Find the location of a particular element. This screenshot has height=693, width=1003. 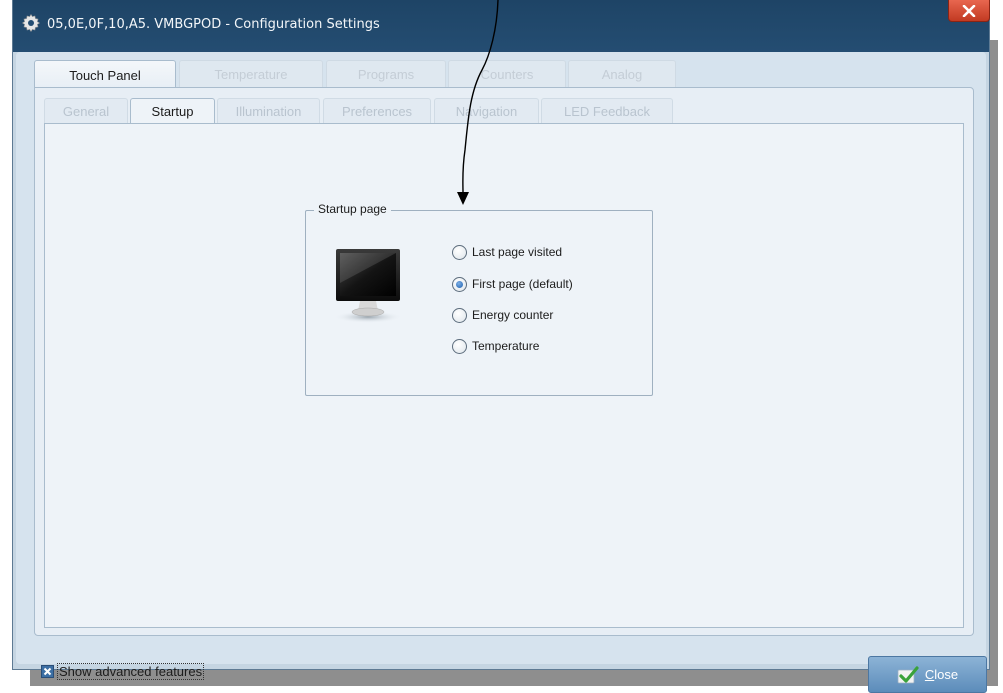

close-button-label: Close is located at coordinates (941, 674).